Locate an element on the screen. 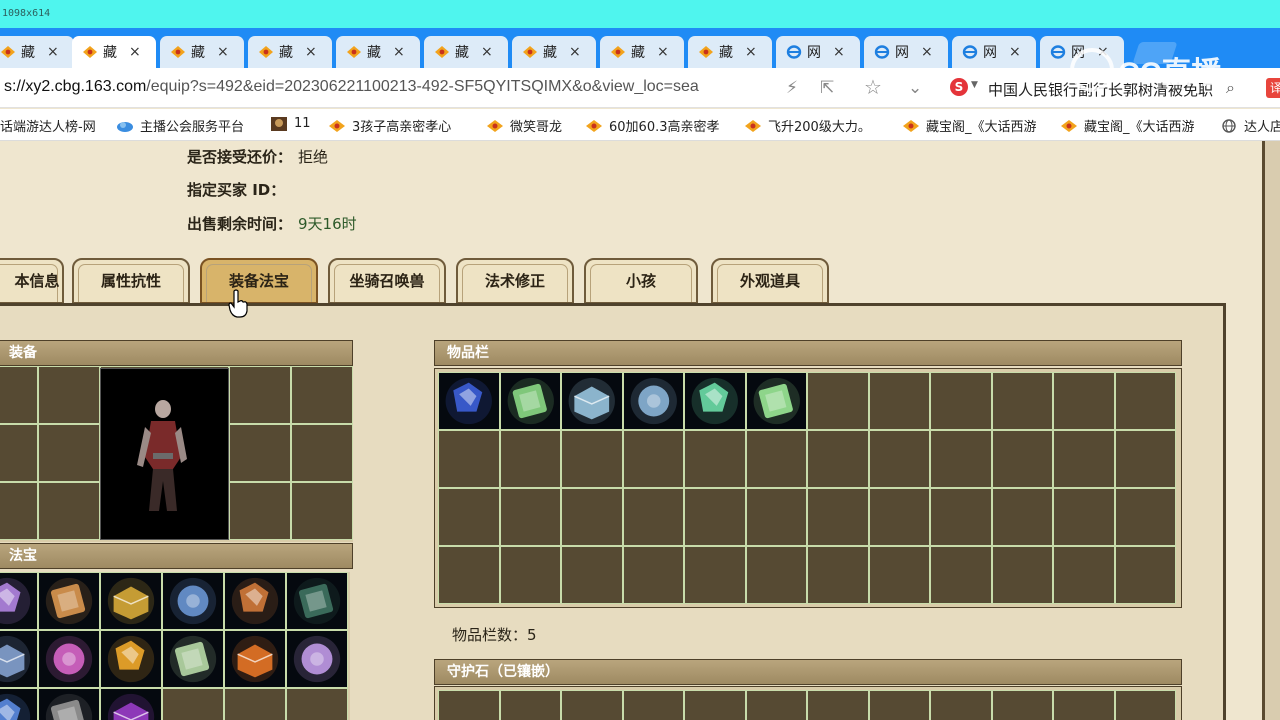  violet-claw-icon is located at coordinates (317, 659).